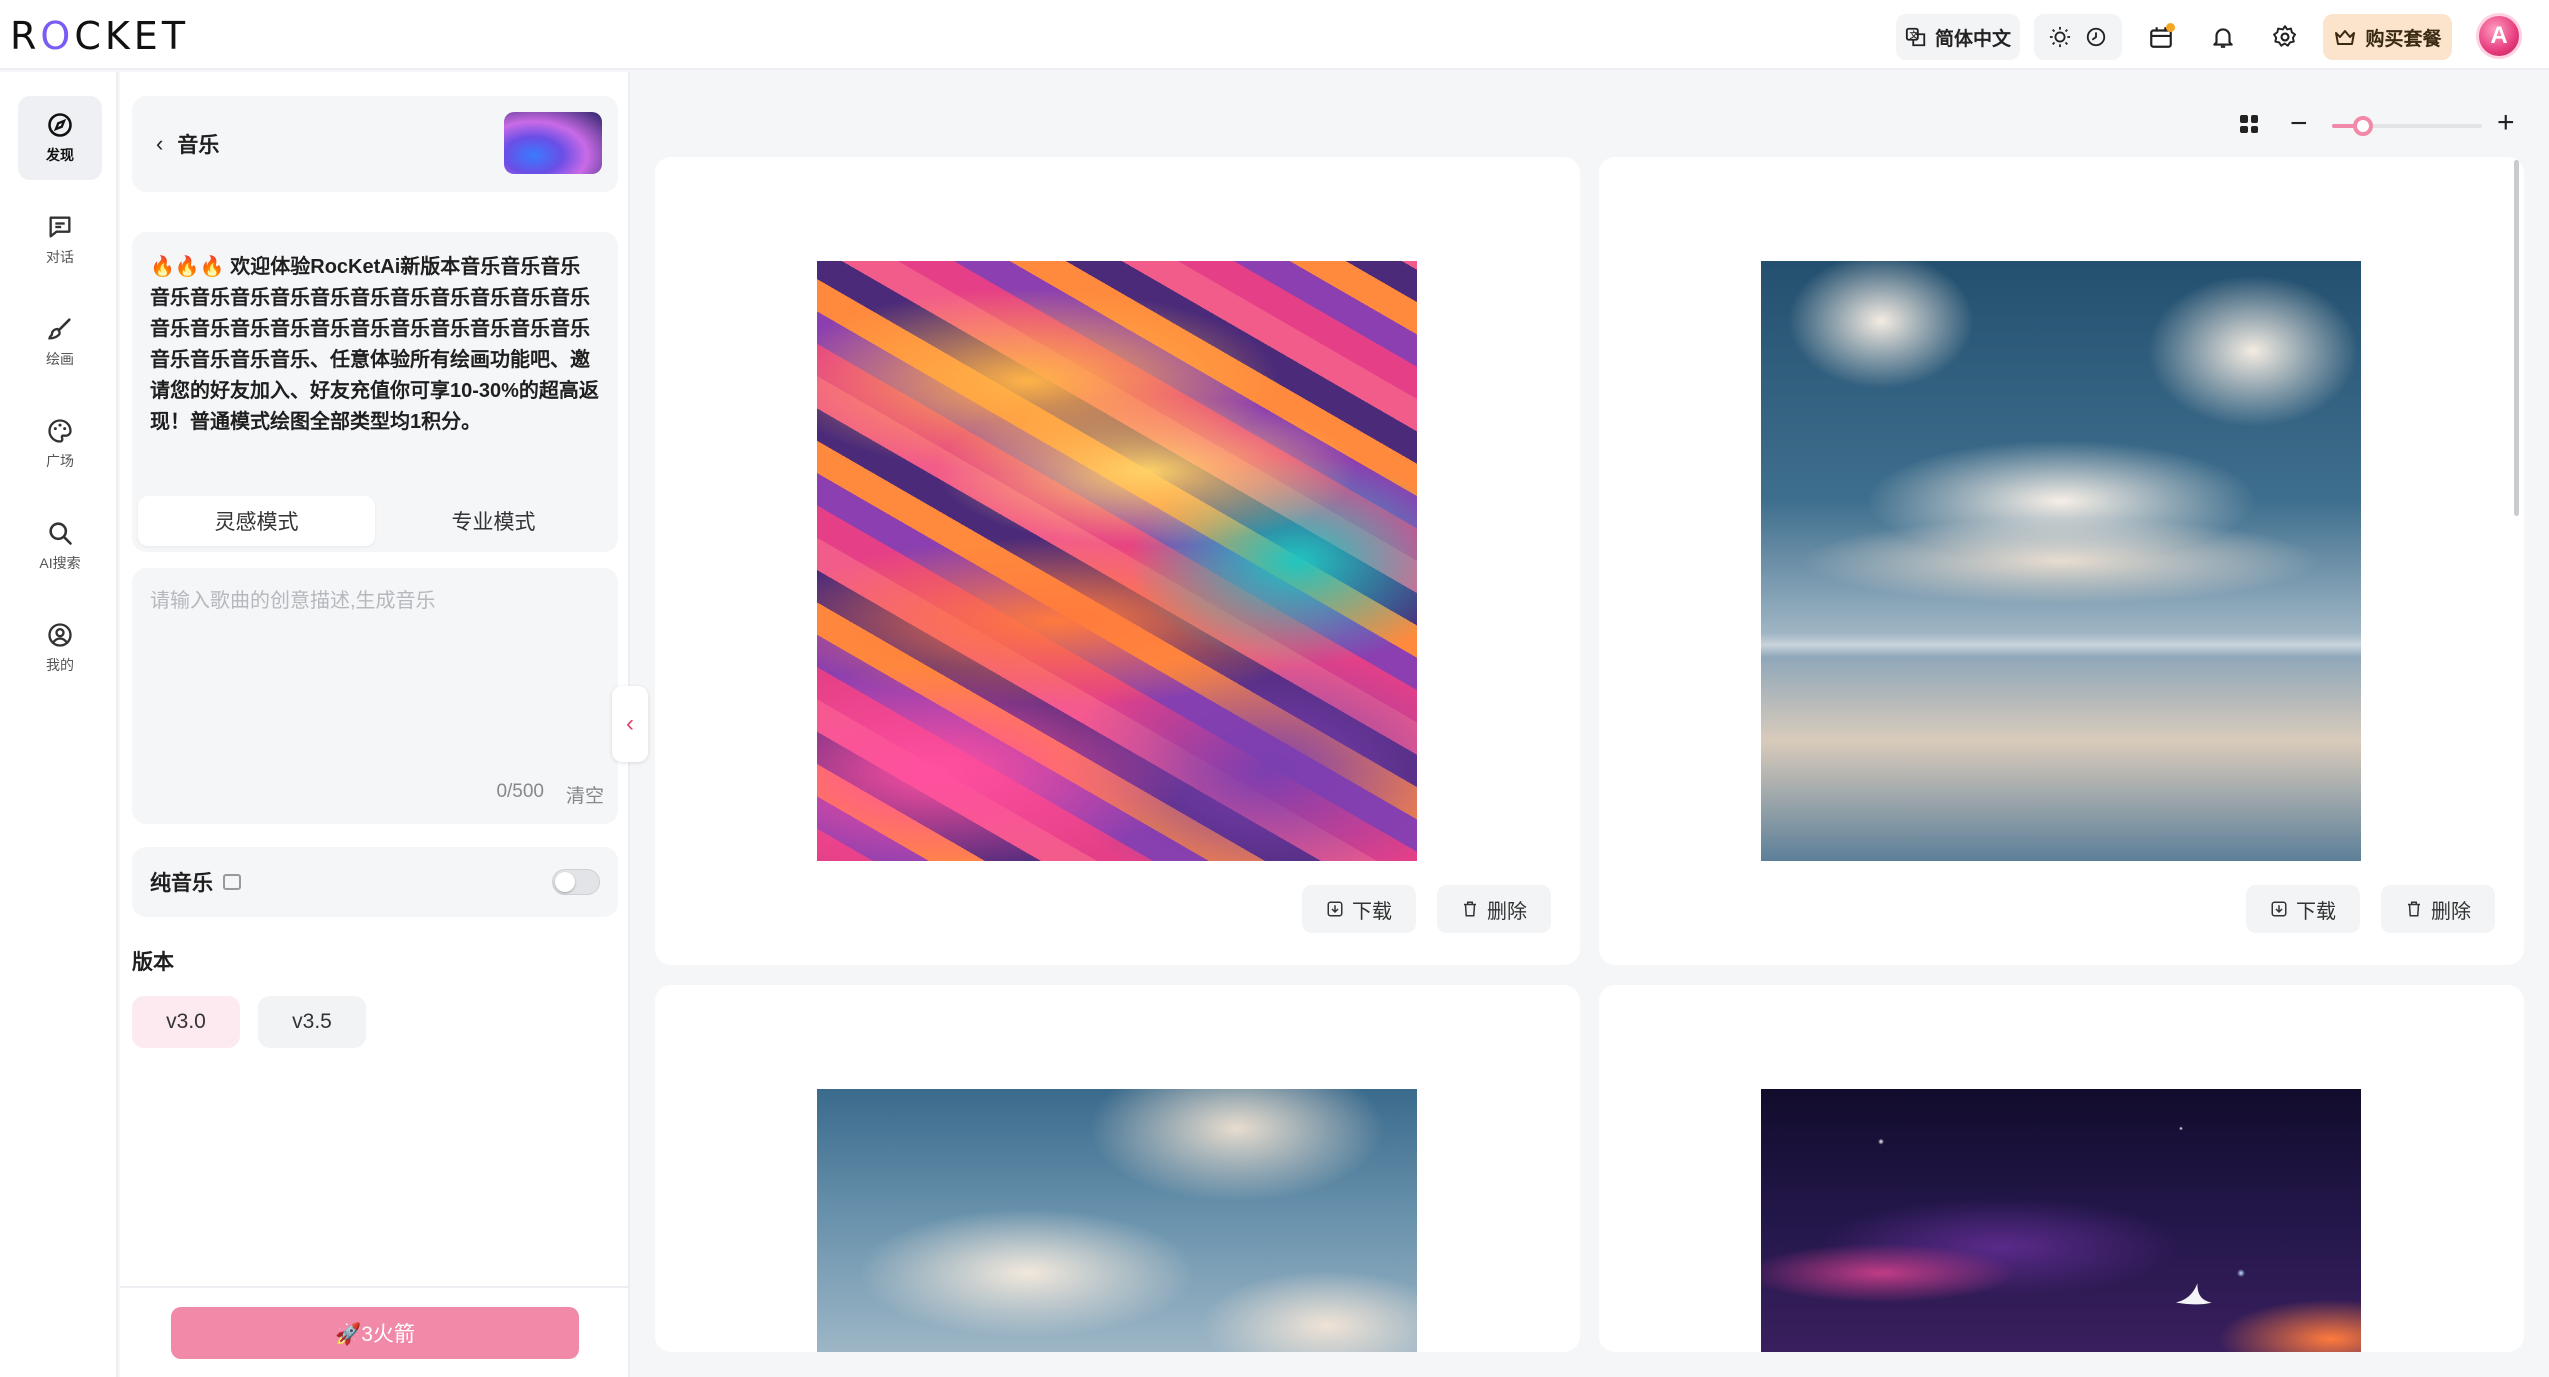  Describe the element at coordinates (553, 143) in the screenshot. I see `music-thumbnail` at that location.